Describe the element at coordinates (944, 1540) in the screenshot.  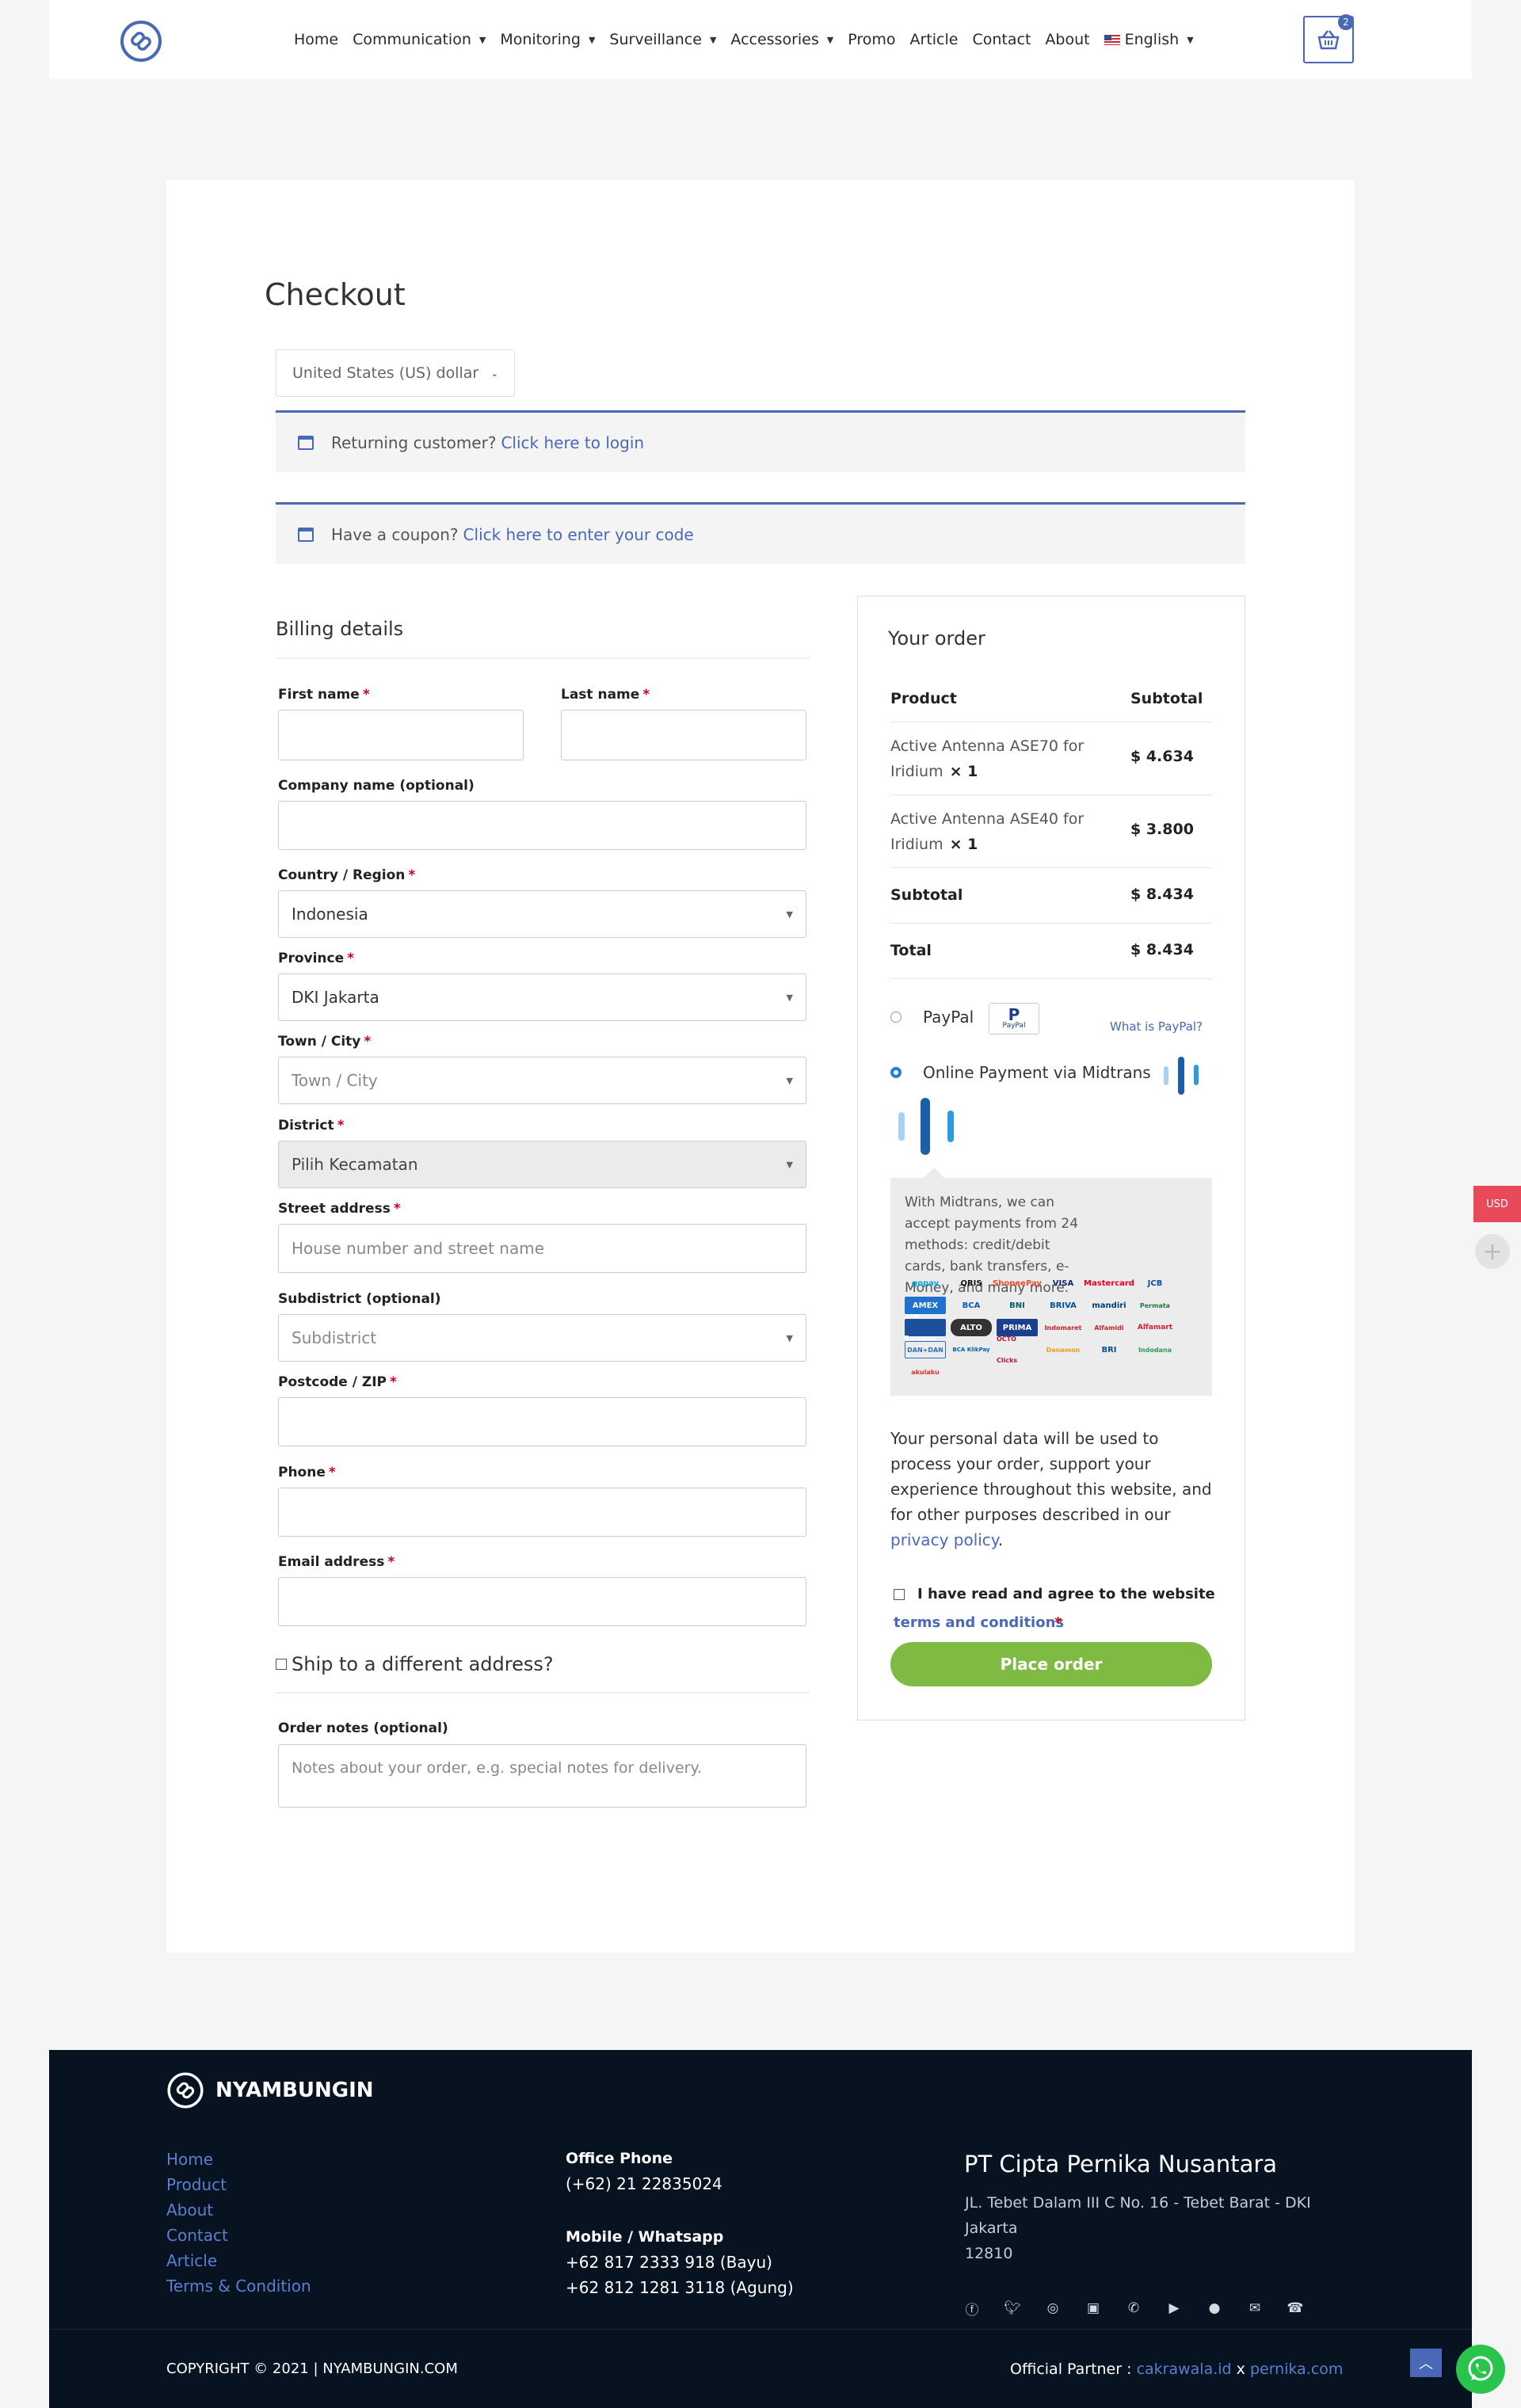
I see `privacy-policy-link: privacy policy` at that location.